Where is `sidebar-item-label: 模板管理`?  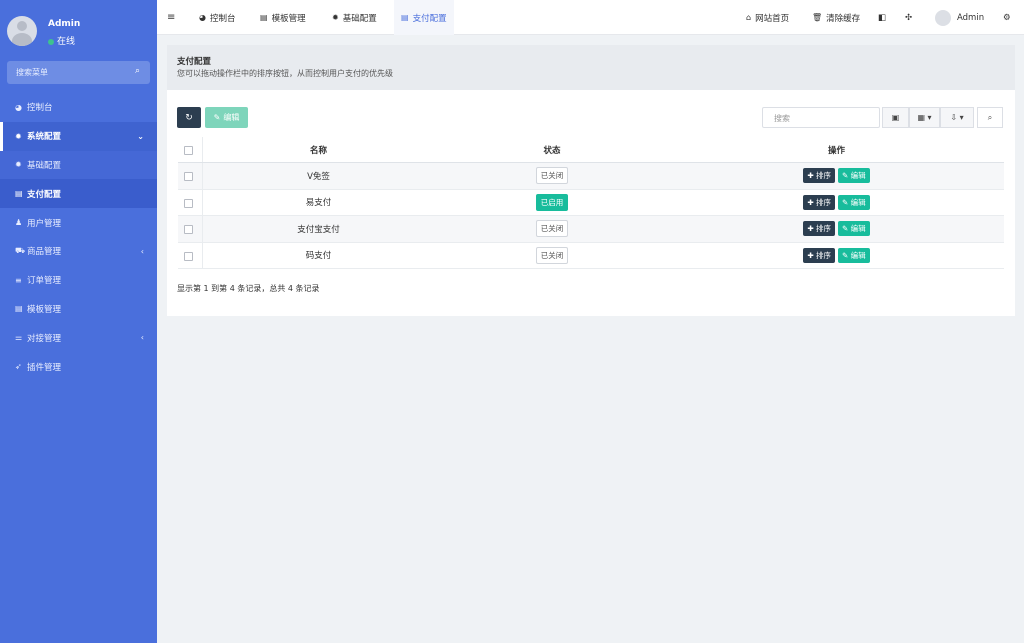 sidebar-item-label: 模板管理 is located at coordinates (44, 309).